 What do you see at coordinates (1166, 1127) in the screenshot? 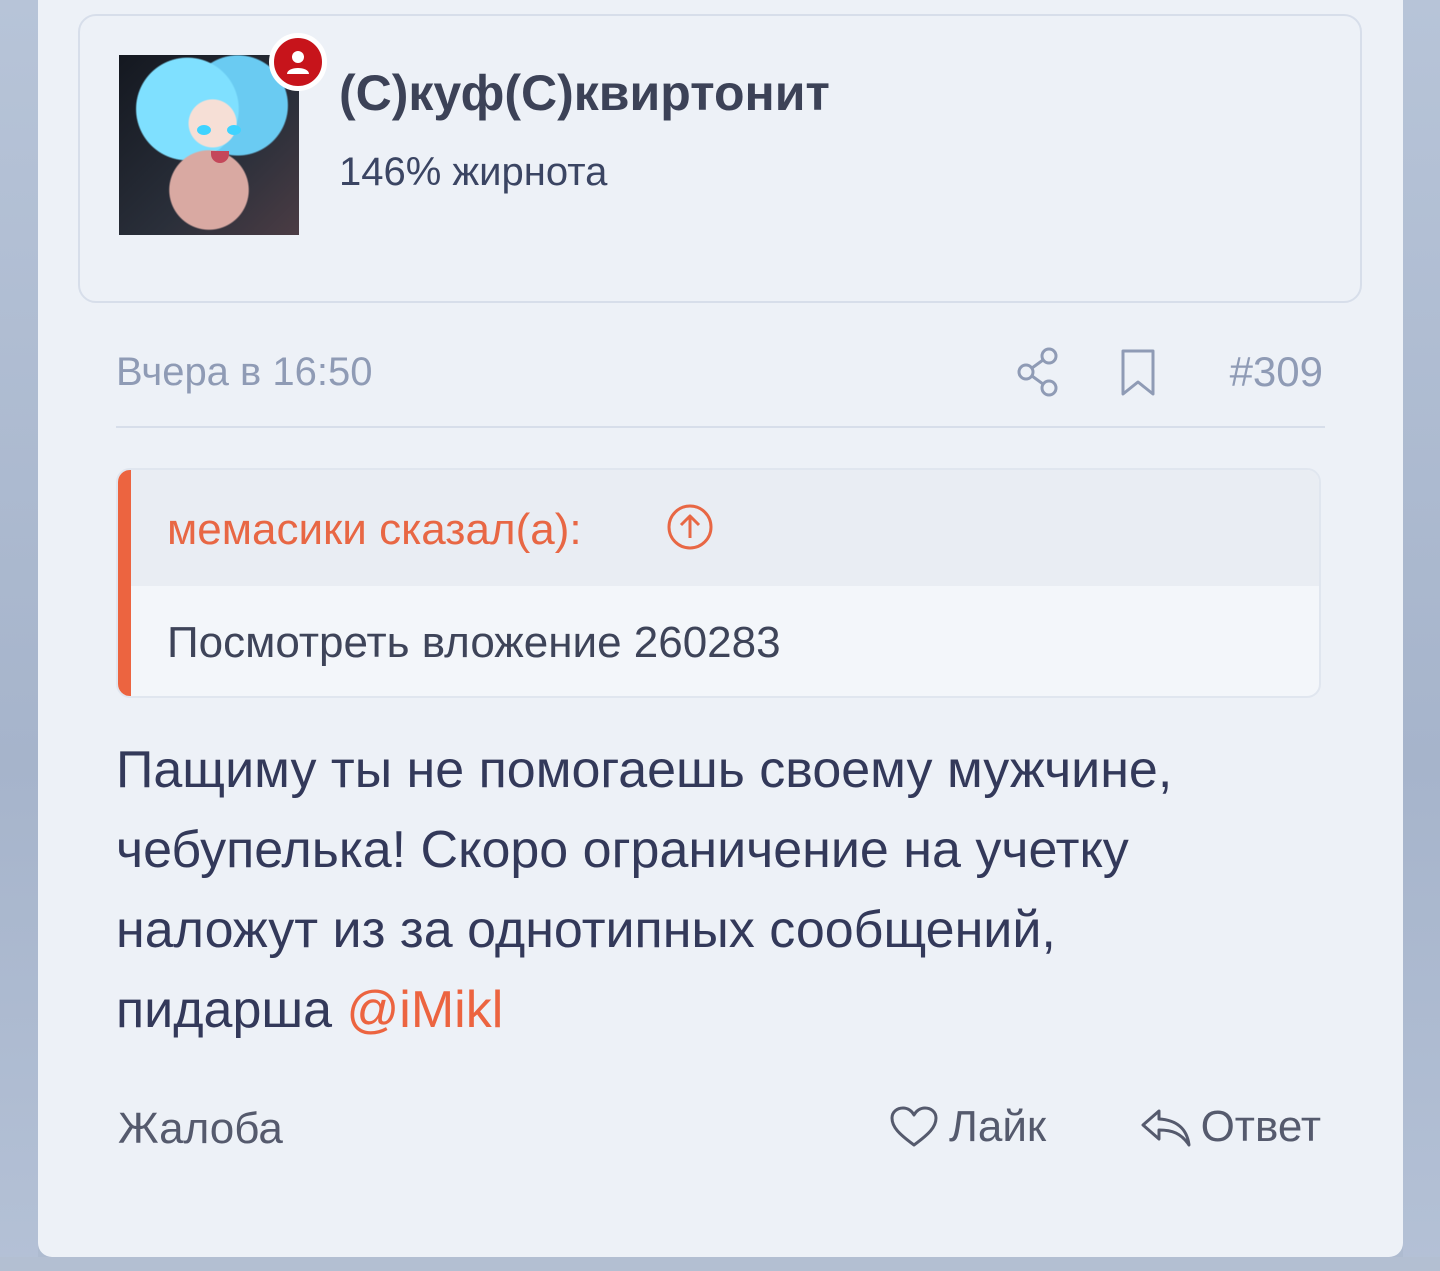
I see `reply-icon` at bounding box center [1166, 1127].